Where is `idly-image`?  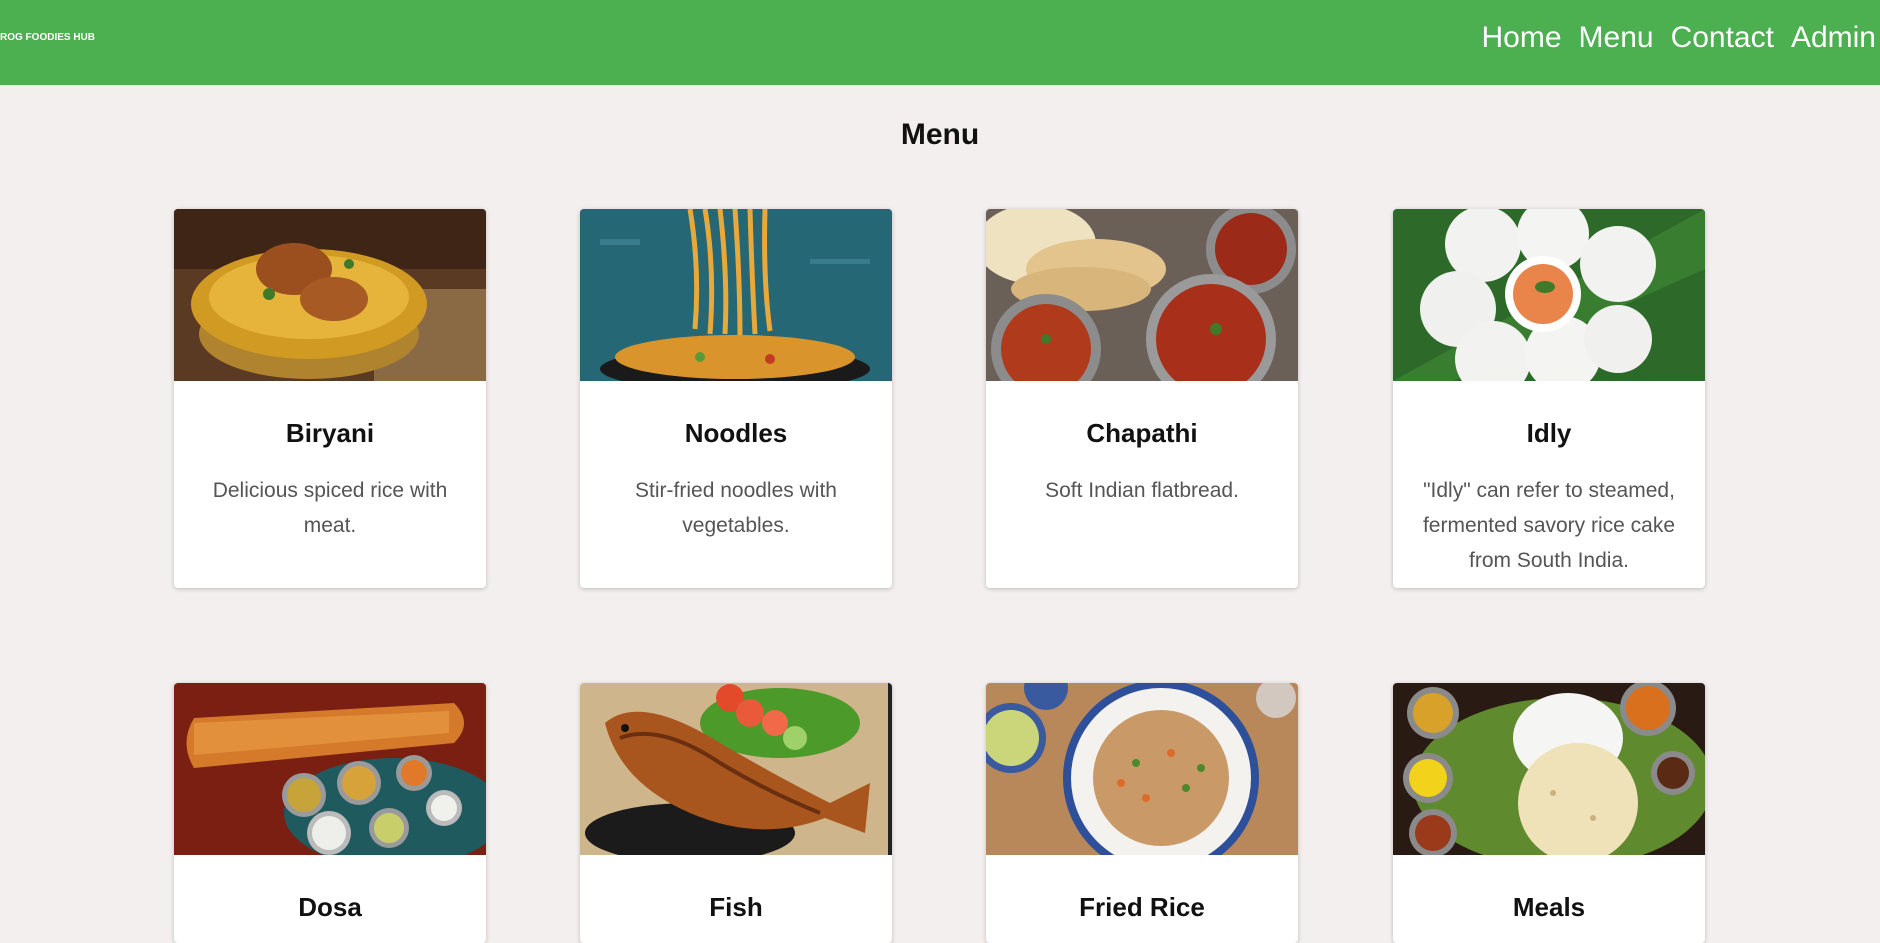
idly-image is located at coordinates (1549, 295).